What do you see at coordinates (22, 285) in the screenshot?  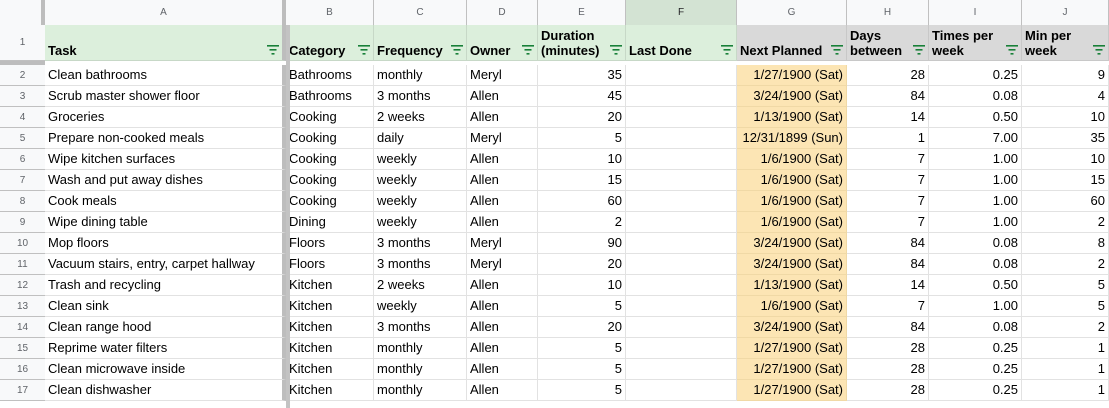 I see `row-number: 12` at bounding box center [22, 285].